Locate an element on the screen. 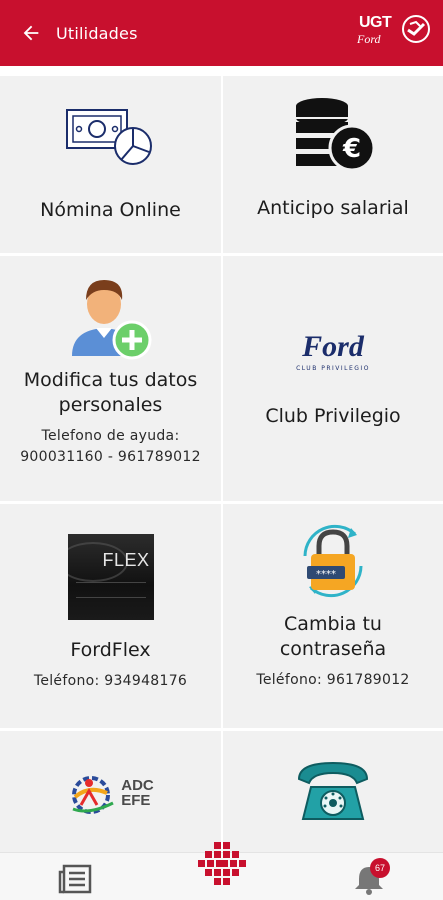  news-icon is located at coordinates (75, 879).